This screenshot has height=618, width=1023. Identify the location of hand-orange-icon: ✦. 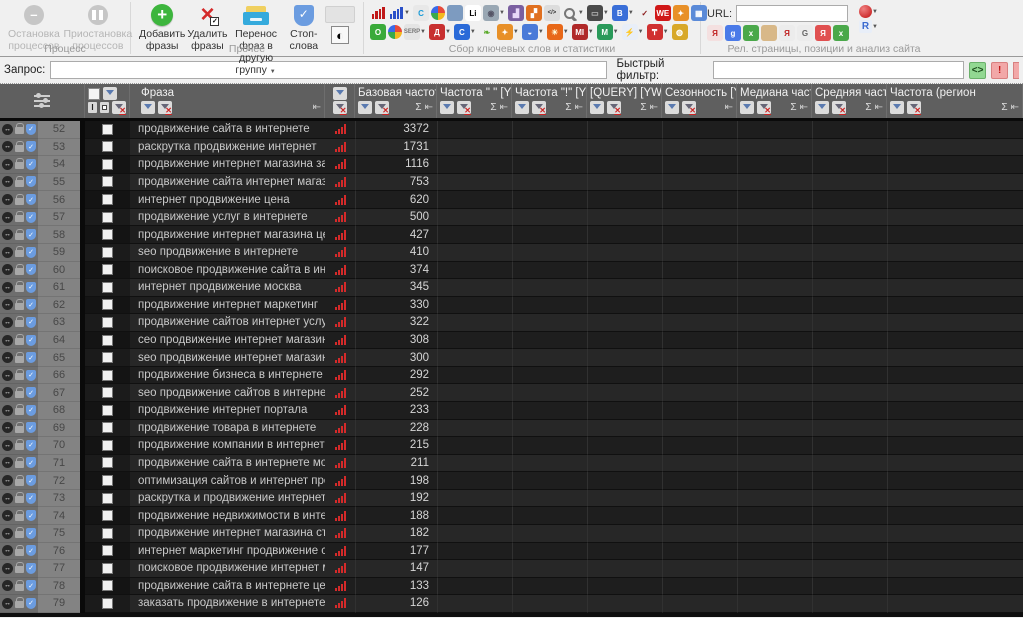
(680, 13).